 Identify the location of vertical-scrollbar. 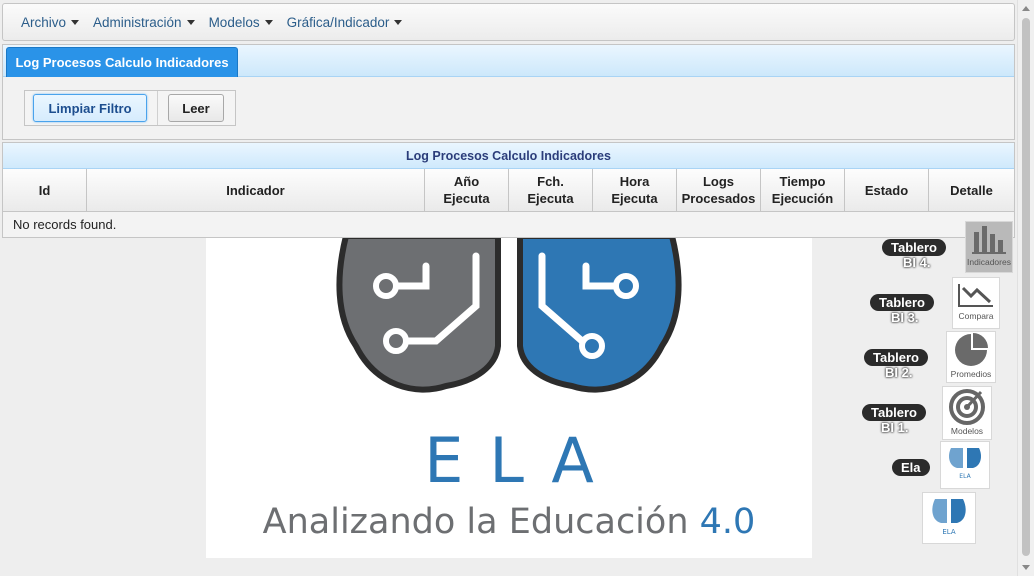
(1025, 288).